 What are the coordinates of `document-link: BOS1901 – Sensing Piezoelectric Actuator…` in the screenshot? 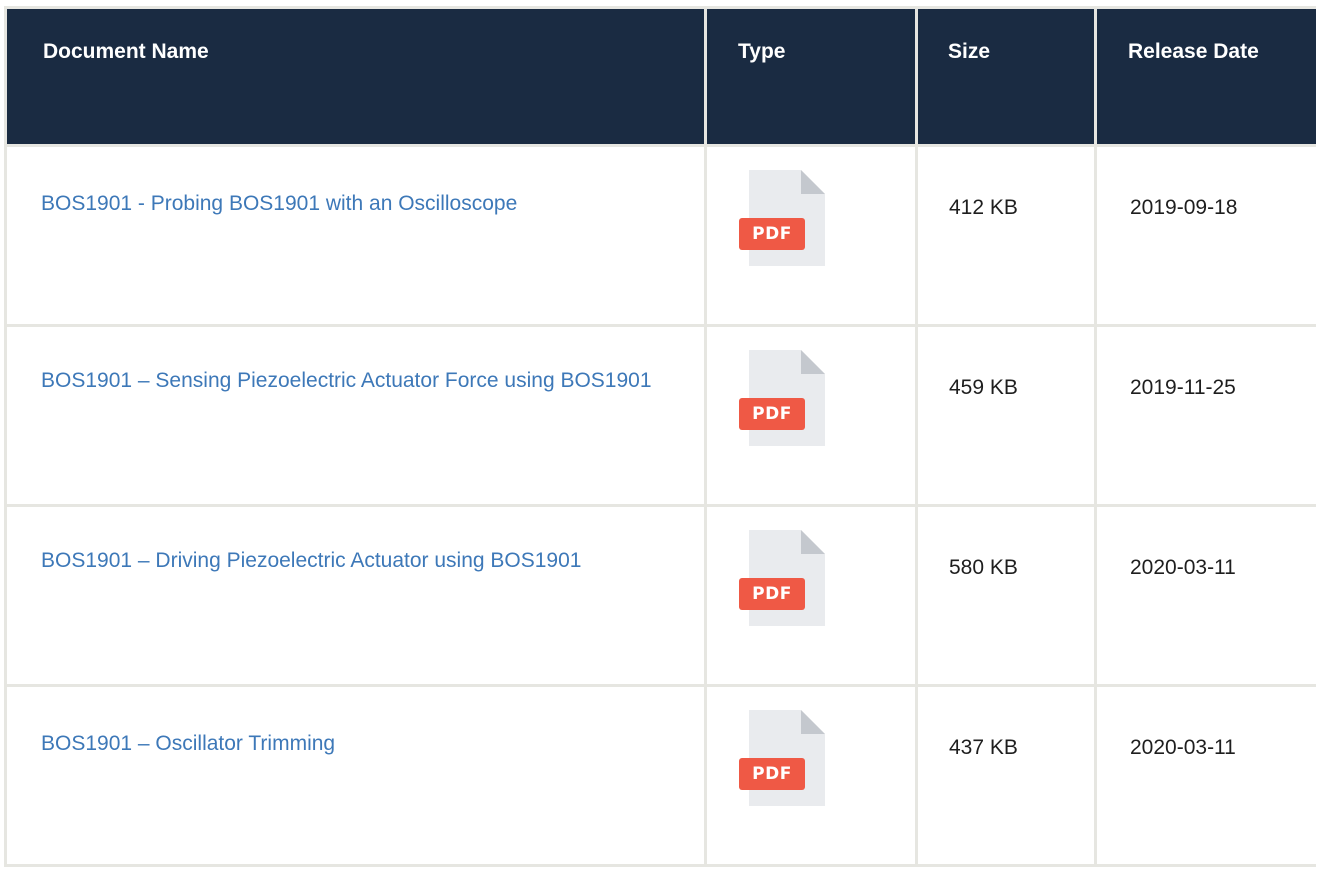 It's located at (352, 380).